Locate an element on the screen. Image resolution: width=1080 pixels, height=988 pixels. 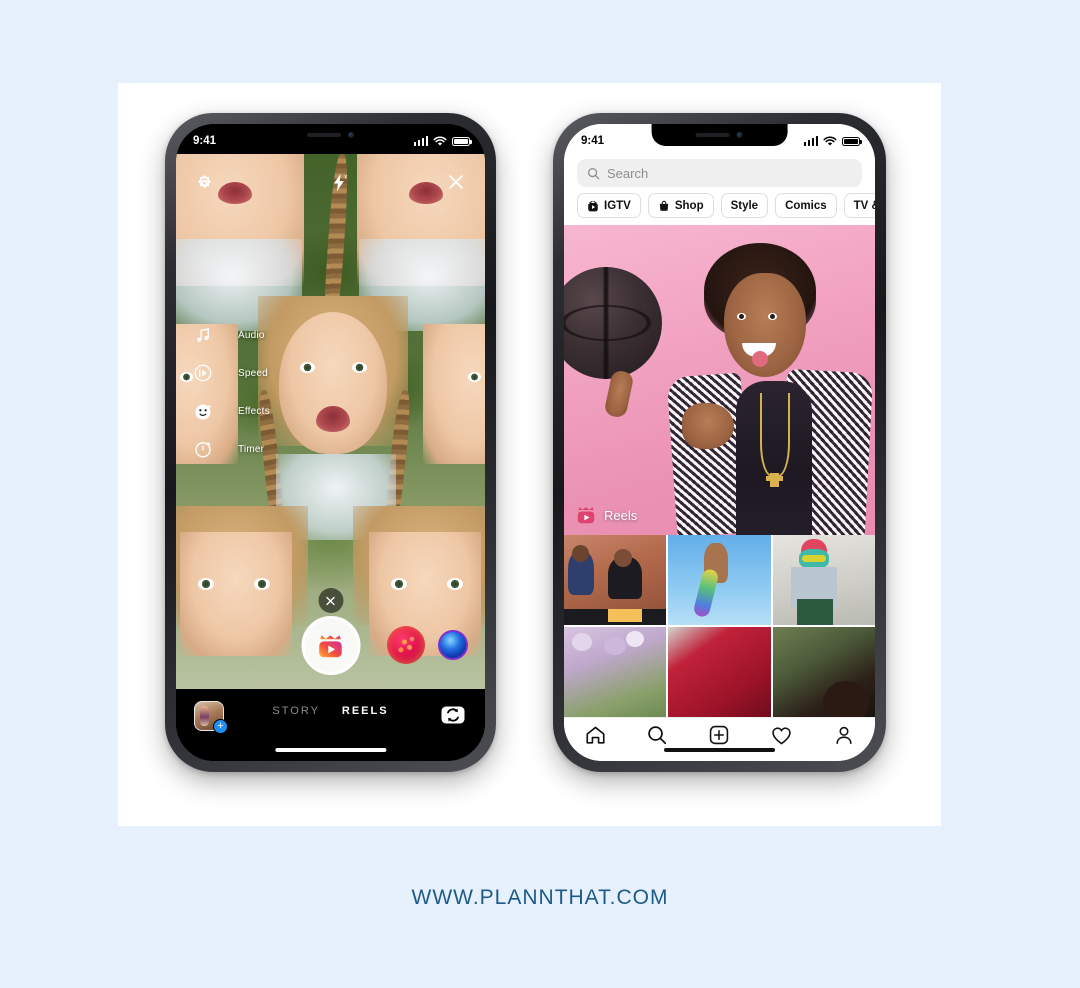
chip-comics: Comics is located at coordinates (806, 205).